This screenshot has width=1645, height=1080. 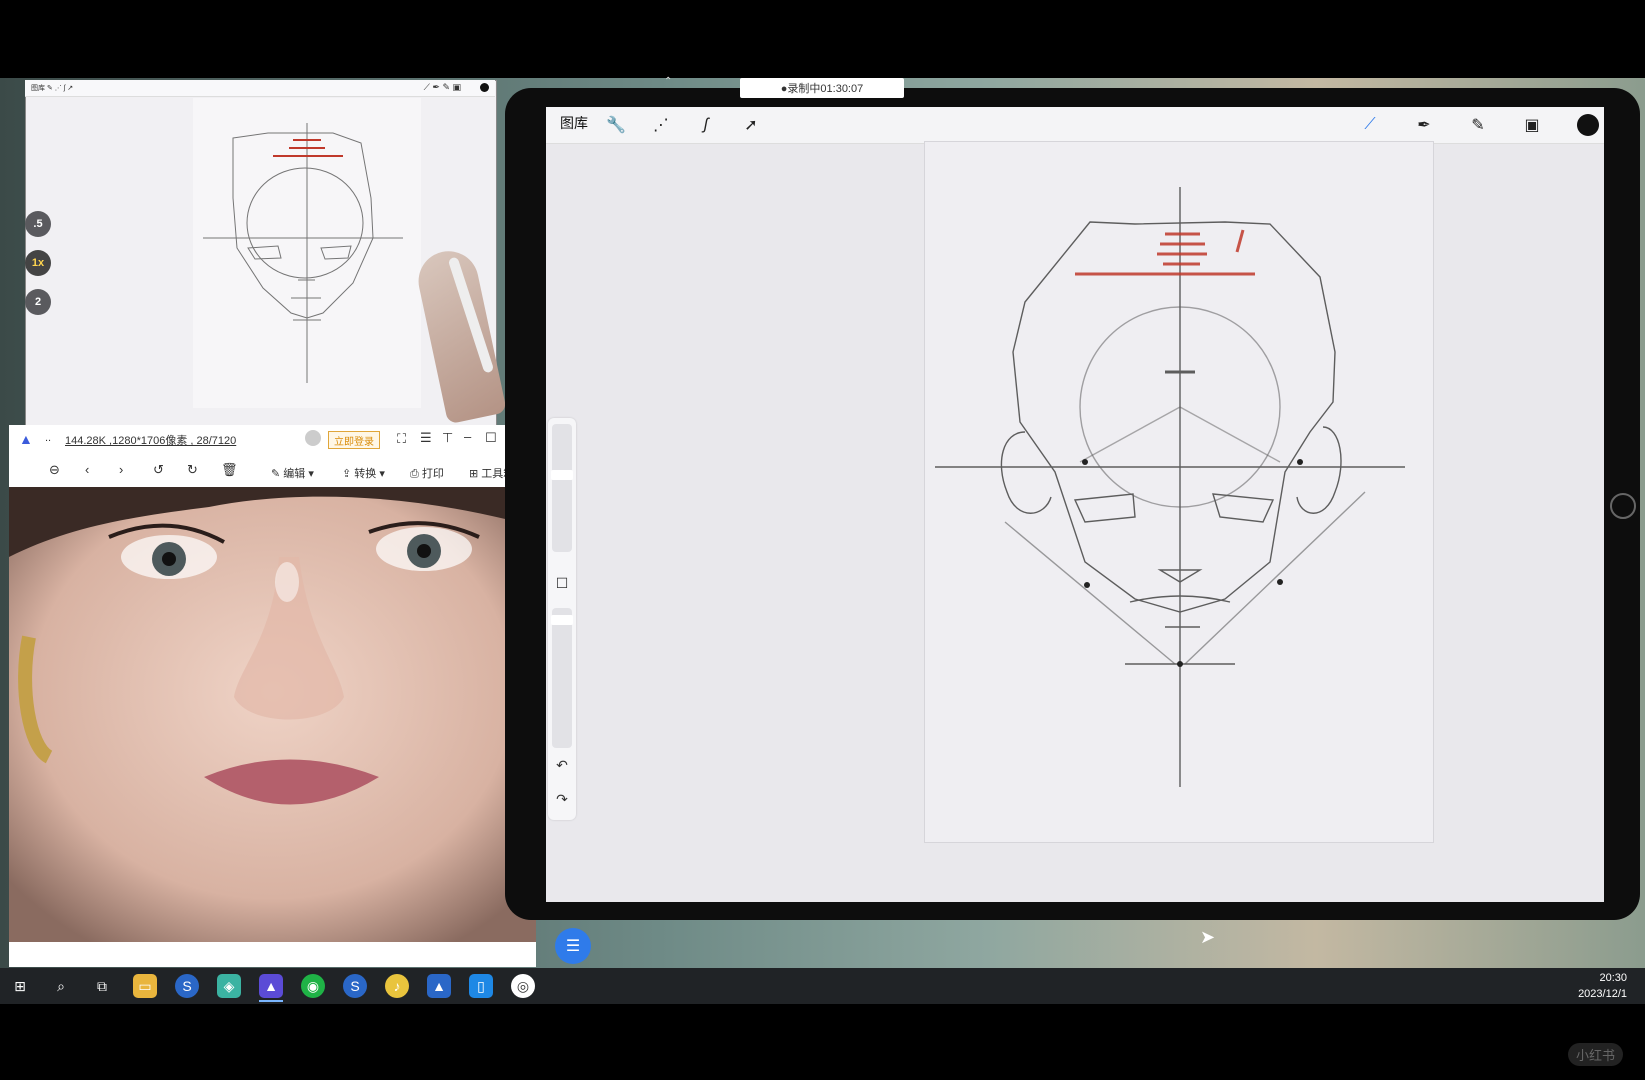 I want to click on delete-icon: 🗑, so click(x=229, y=470).